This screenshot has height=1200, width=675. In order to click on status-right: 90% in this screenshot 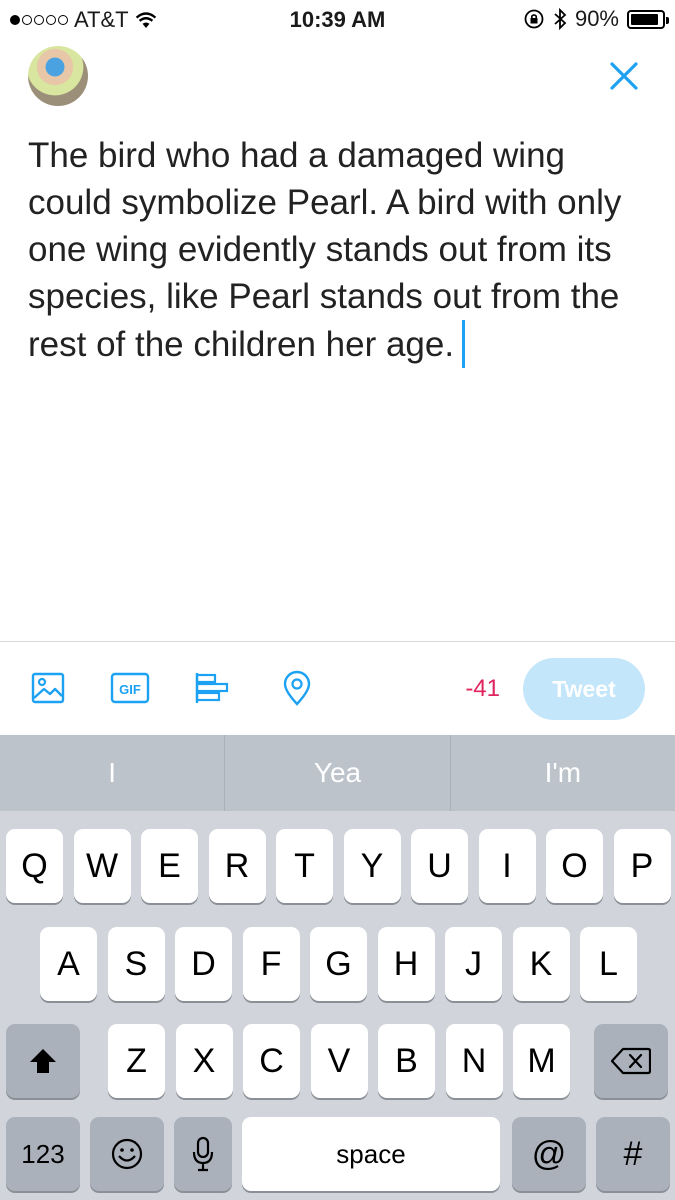, I will do `click(596, 19)`.